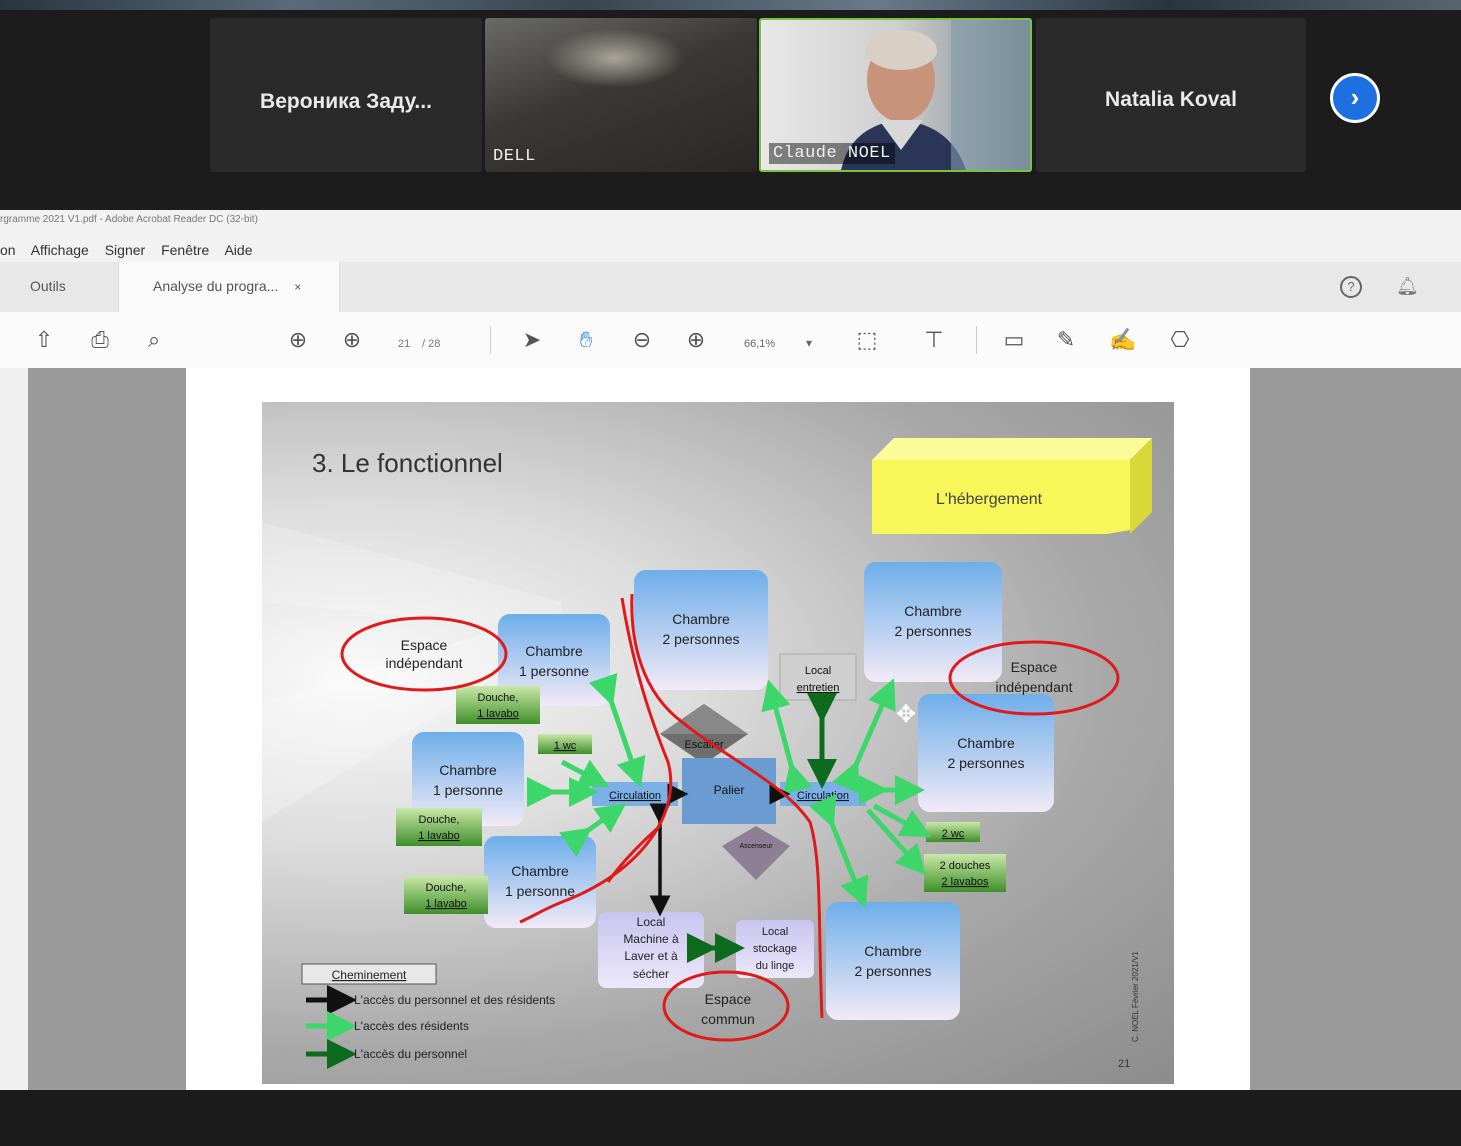  Describe the element at coordinates (1034, 667) in the screenshot. I see `espace-right-label: Espace` at that location.